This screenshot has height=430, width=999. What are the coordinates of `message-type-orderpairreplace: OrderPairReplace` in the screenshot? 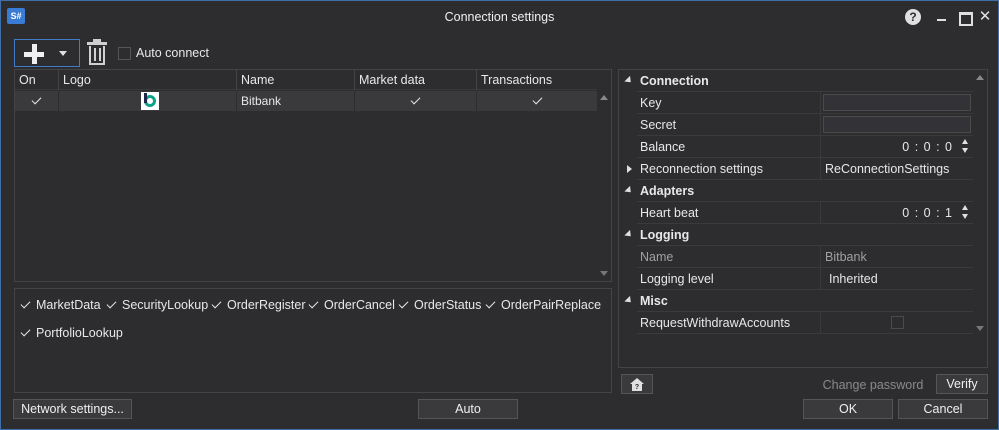 It's located at (543, 305).